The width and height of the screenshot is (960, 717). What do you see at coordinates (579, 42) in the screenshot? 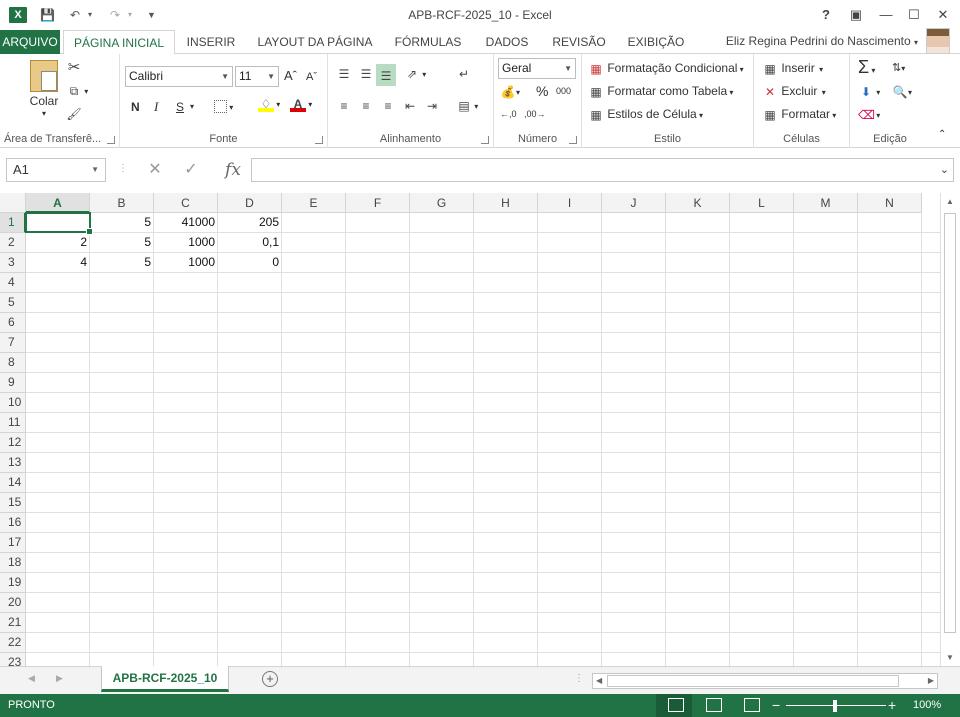
I see `tab-review: REVISÃO` at bounding box center [579, 42].